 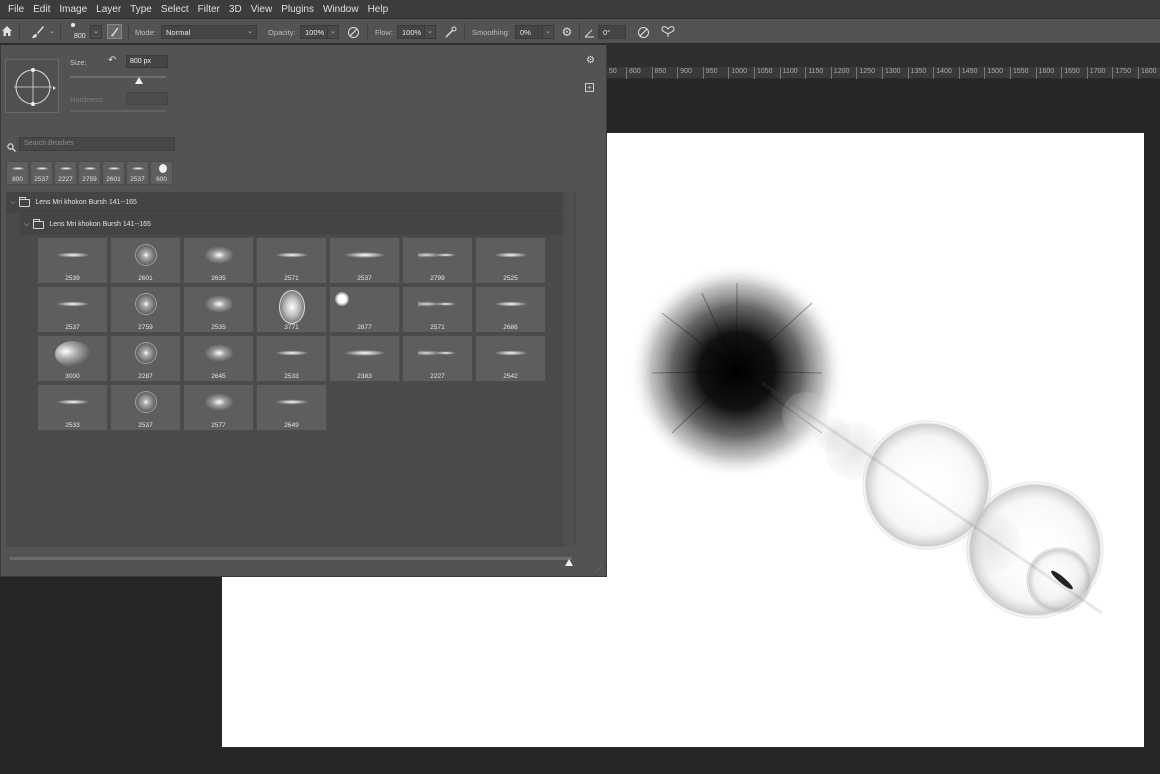 What do you see at coordinates (17, 173) in the screenshot?
I see `recent-brush: 800` at bounding box center [17, 173].